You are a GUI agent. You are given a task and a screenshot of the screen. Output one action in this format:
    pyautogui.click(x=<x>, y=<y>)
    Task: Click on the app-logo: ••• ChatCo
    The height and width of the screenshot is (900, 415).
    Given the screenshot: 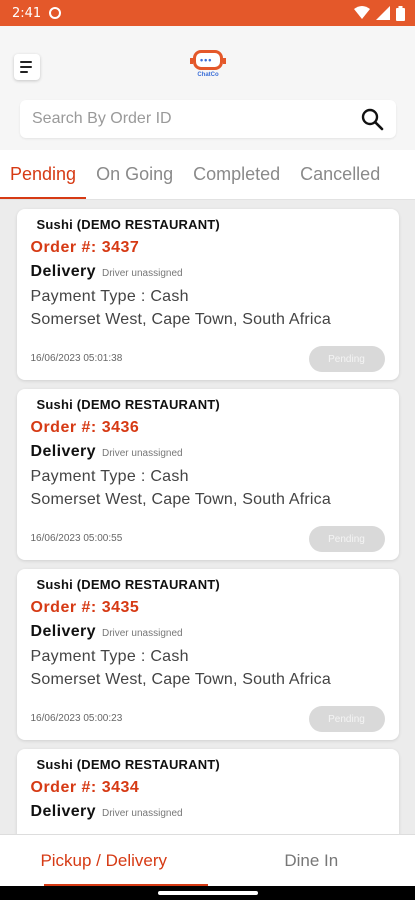 What is the action you would take?
    pyautogui.click(x=208, y=64)
    